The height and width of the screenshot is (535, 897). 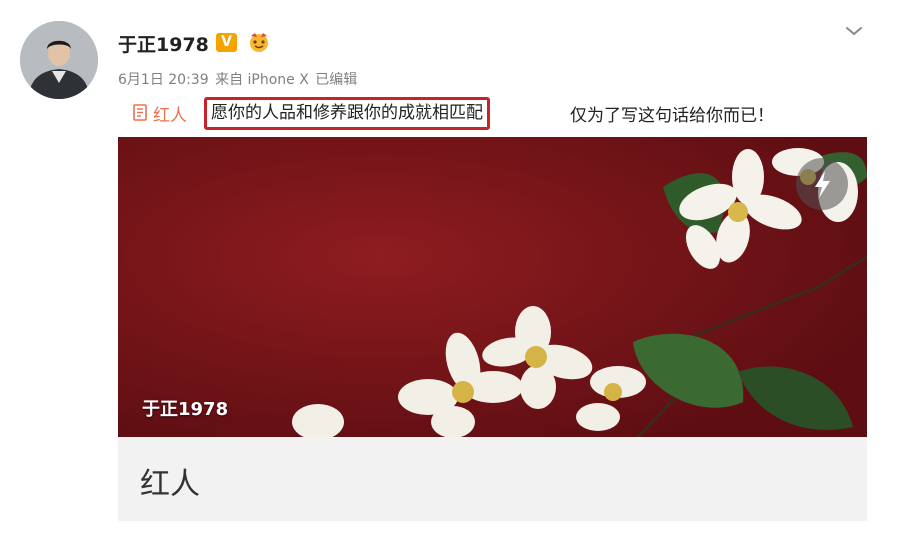 What do you see at coordinates (170, 113) in the screenshot?
I see `topic-link: 红人` at bounding box center [170, 113].